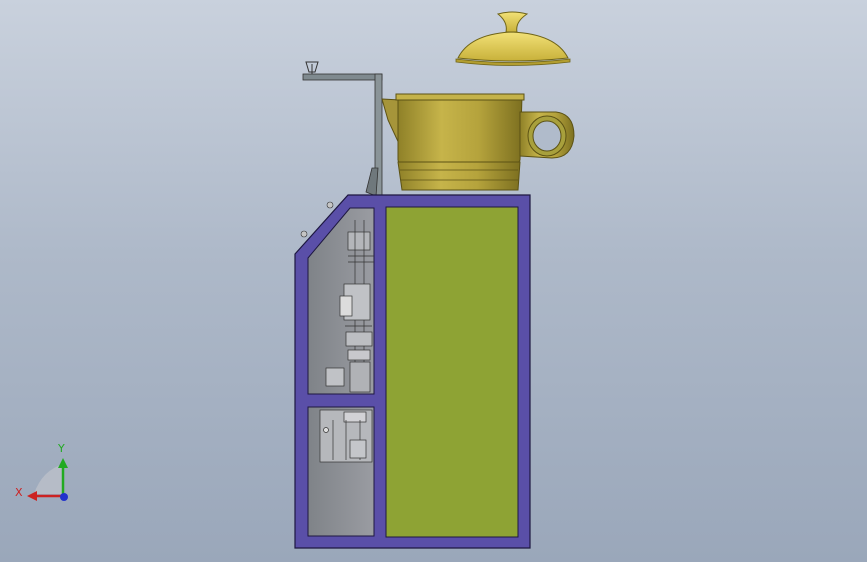 This screenshot has height=562, width=867. What do you see at coordinates (346, 436) in the screenshot?
I see `lower-mechanism` at bounding box center [346, 436].